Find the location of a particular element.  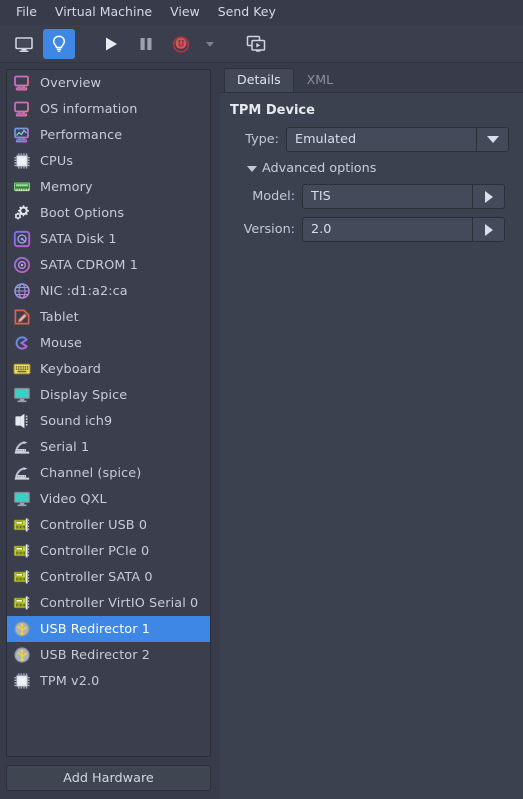

menu-send-key: Send Key is located at coordinates (249, 13).